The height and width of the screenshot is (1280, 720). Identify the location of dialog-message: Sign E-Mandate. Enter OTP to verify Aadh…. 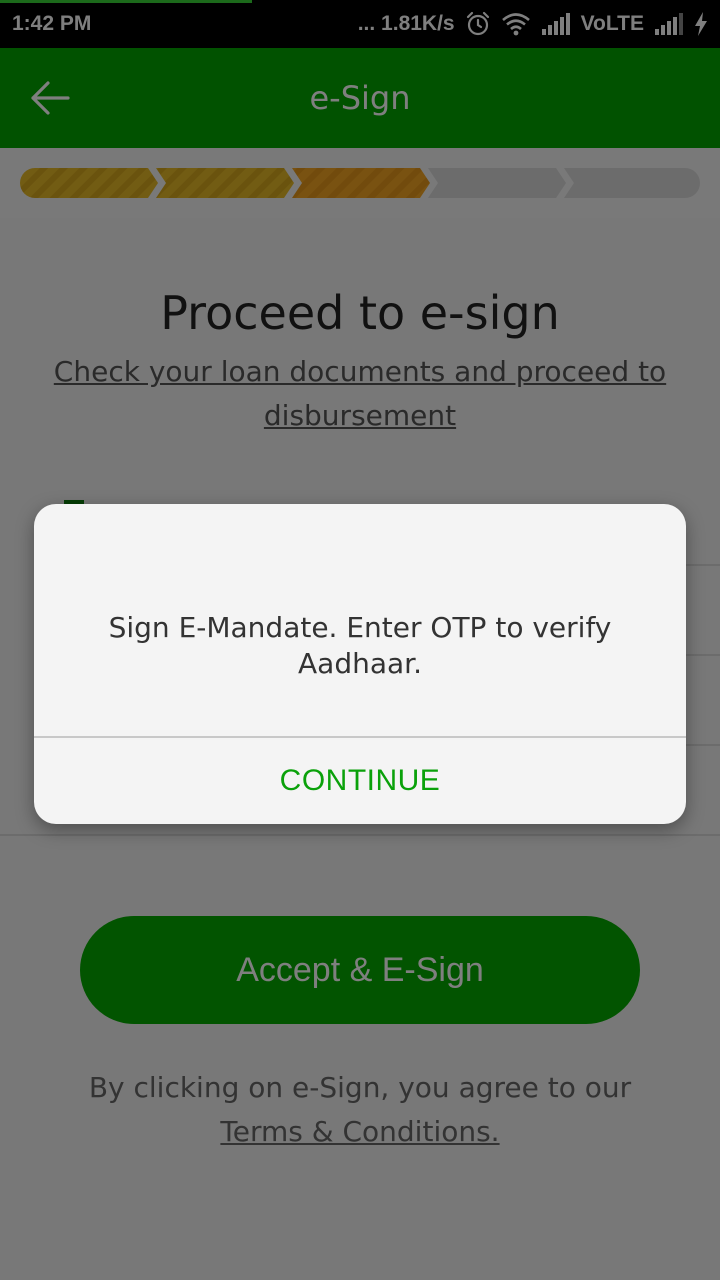
(360, 645).